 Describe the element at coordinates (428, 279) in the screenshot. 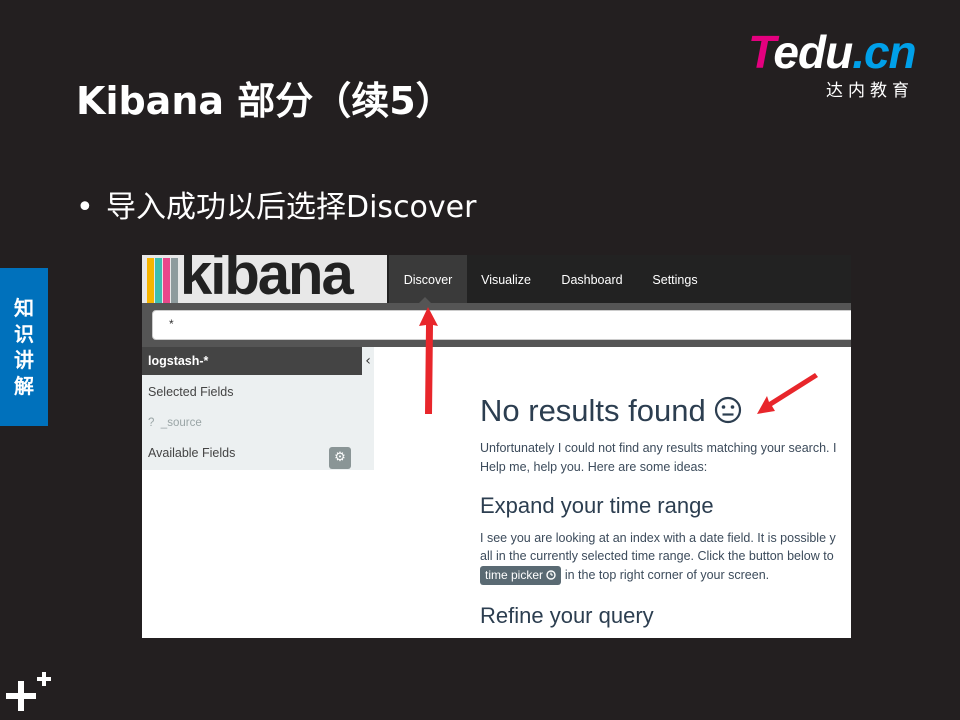

I see `tab-discover: Discover` at that location.